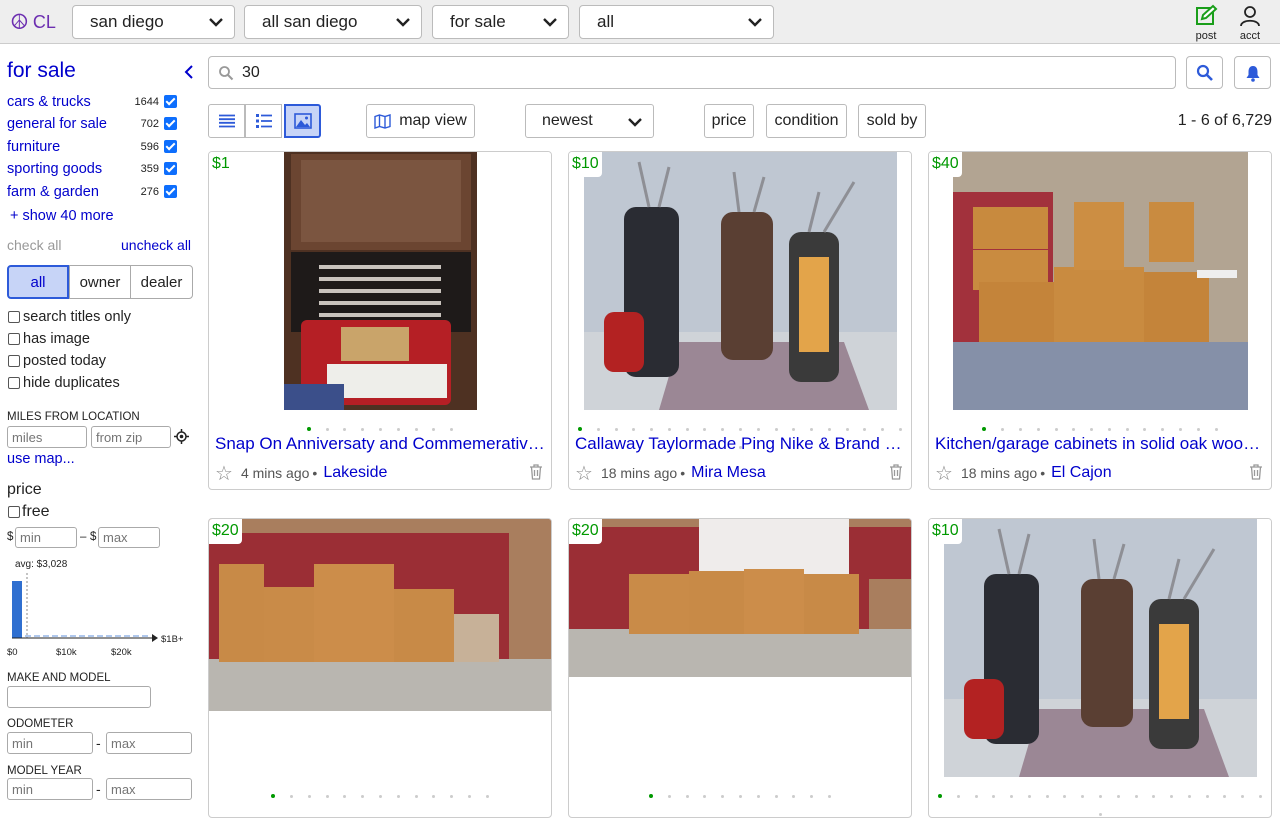 The height and width of the screenshot is (818, 1280). What do you see at coordinates (131, 437) in the screenshot?
I see `zip-input` at bounding box center [131, 437].